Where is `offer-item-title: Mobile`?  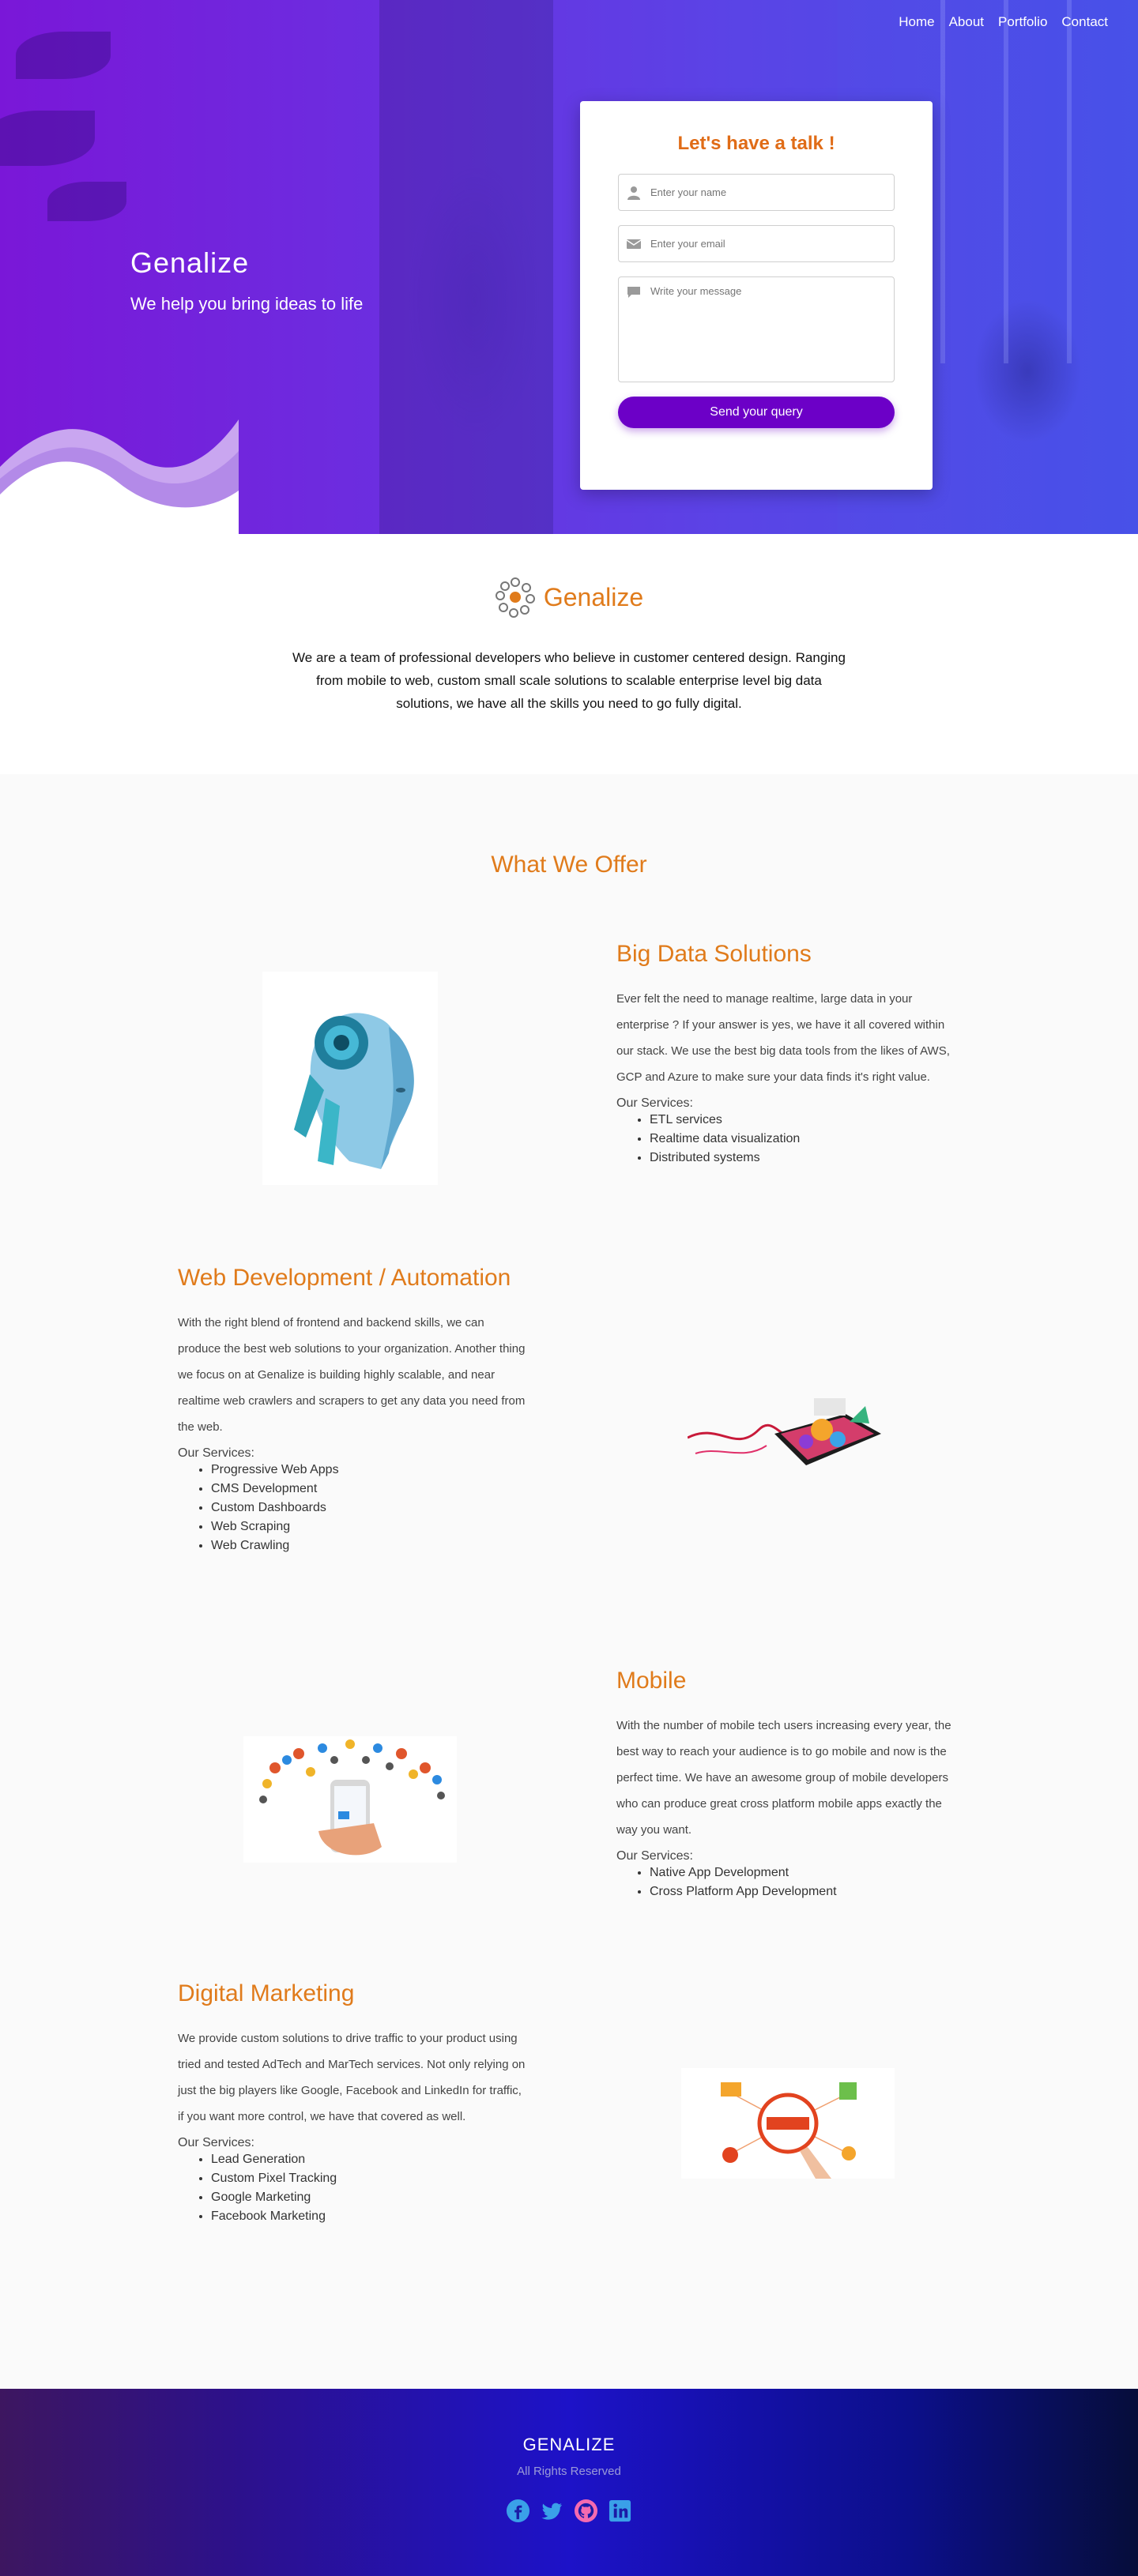 offer-item-title: Mobile is located at coordinates (651, 1681).